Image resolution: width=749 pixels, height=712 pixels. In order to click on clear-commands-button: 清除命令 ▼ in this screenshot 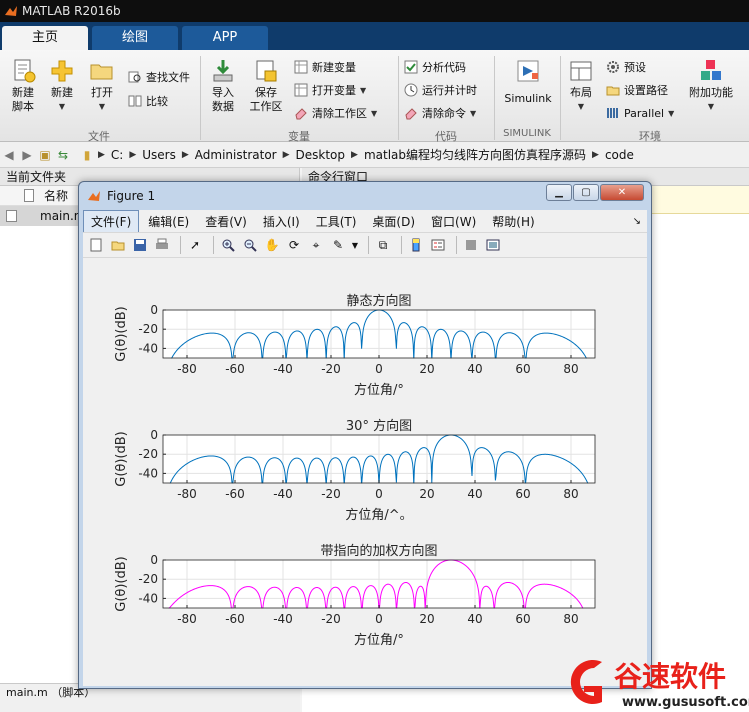, I will do `click(440, 113)`.